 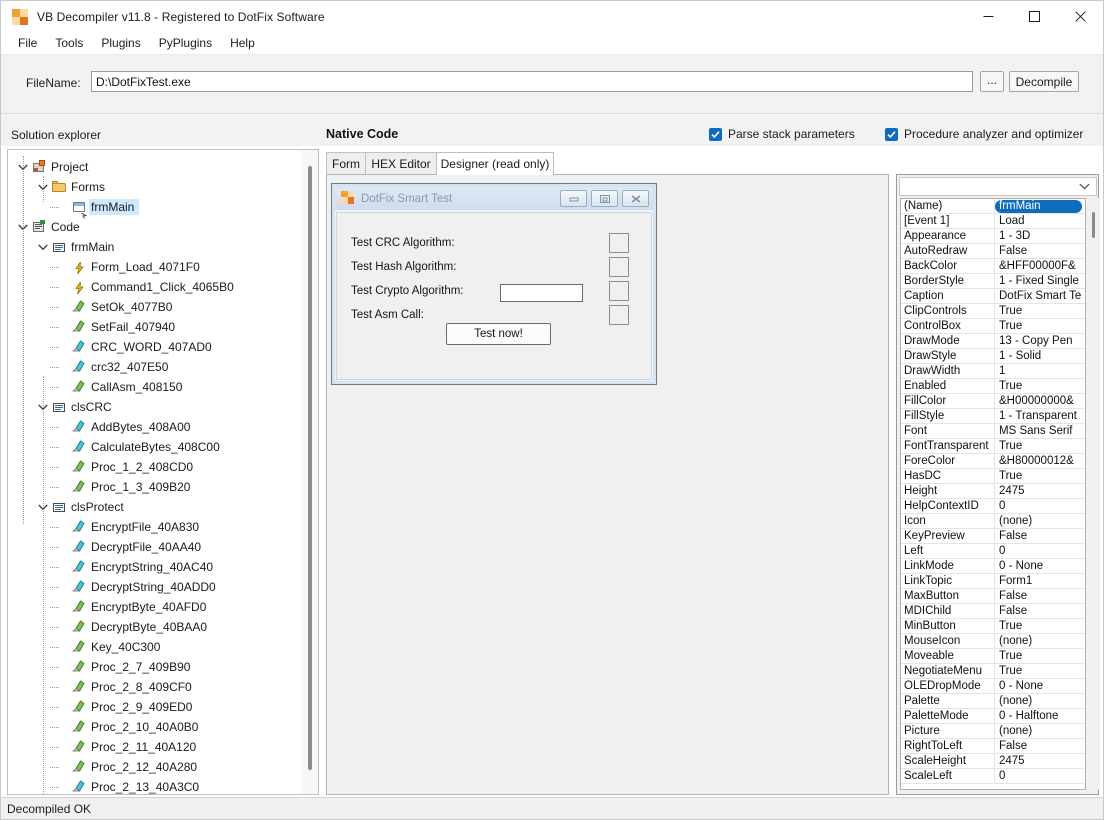 I want to click on property-row: Height 2475, so click(x=993, y=491).